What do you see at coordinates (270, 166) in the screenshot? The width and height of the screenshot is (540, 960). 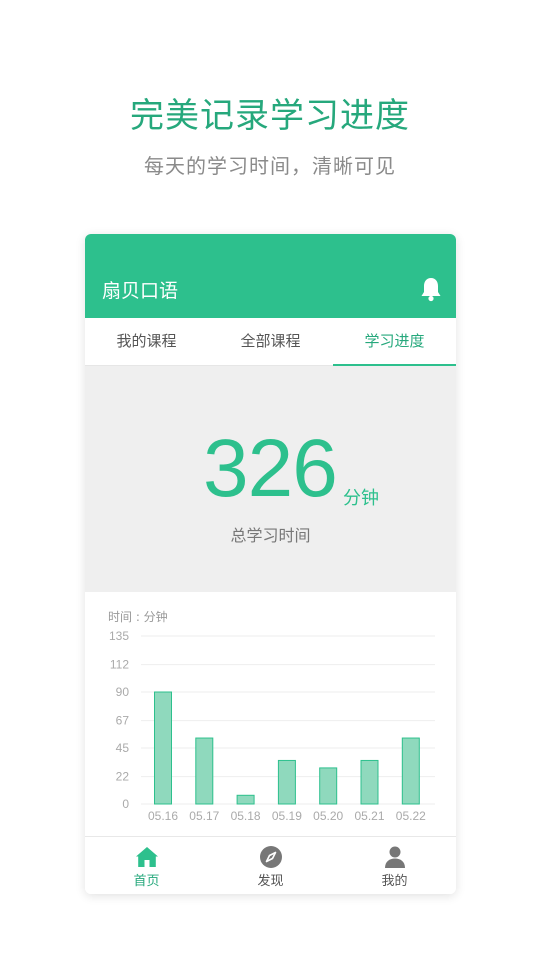 I see `promo-subtitle: 每天的学习时间，清晰可见` at bounding box center [270, 166].